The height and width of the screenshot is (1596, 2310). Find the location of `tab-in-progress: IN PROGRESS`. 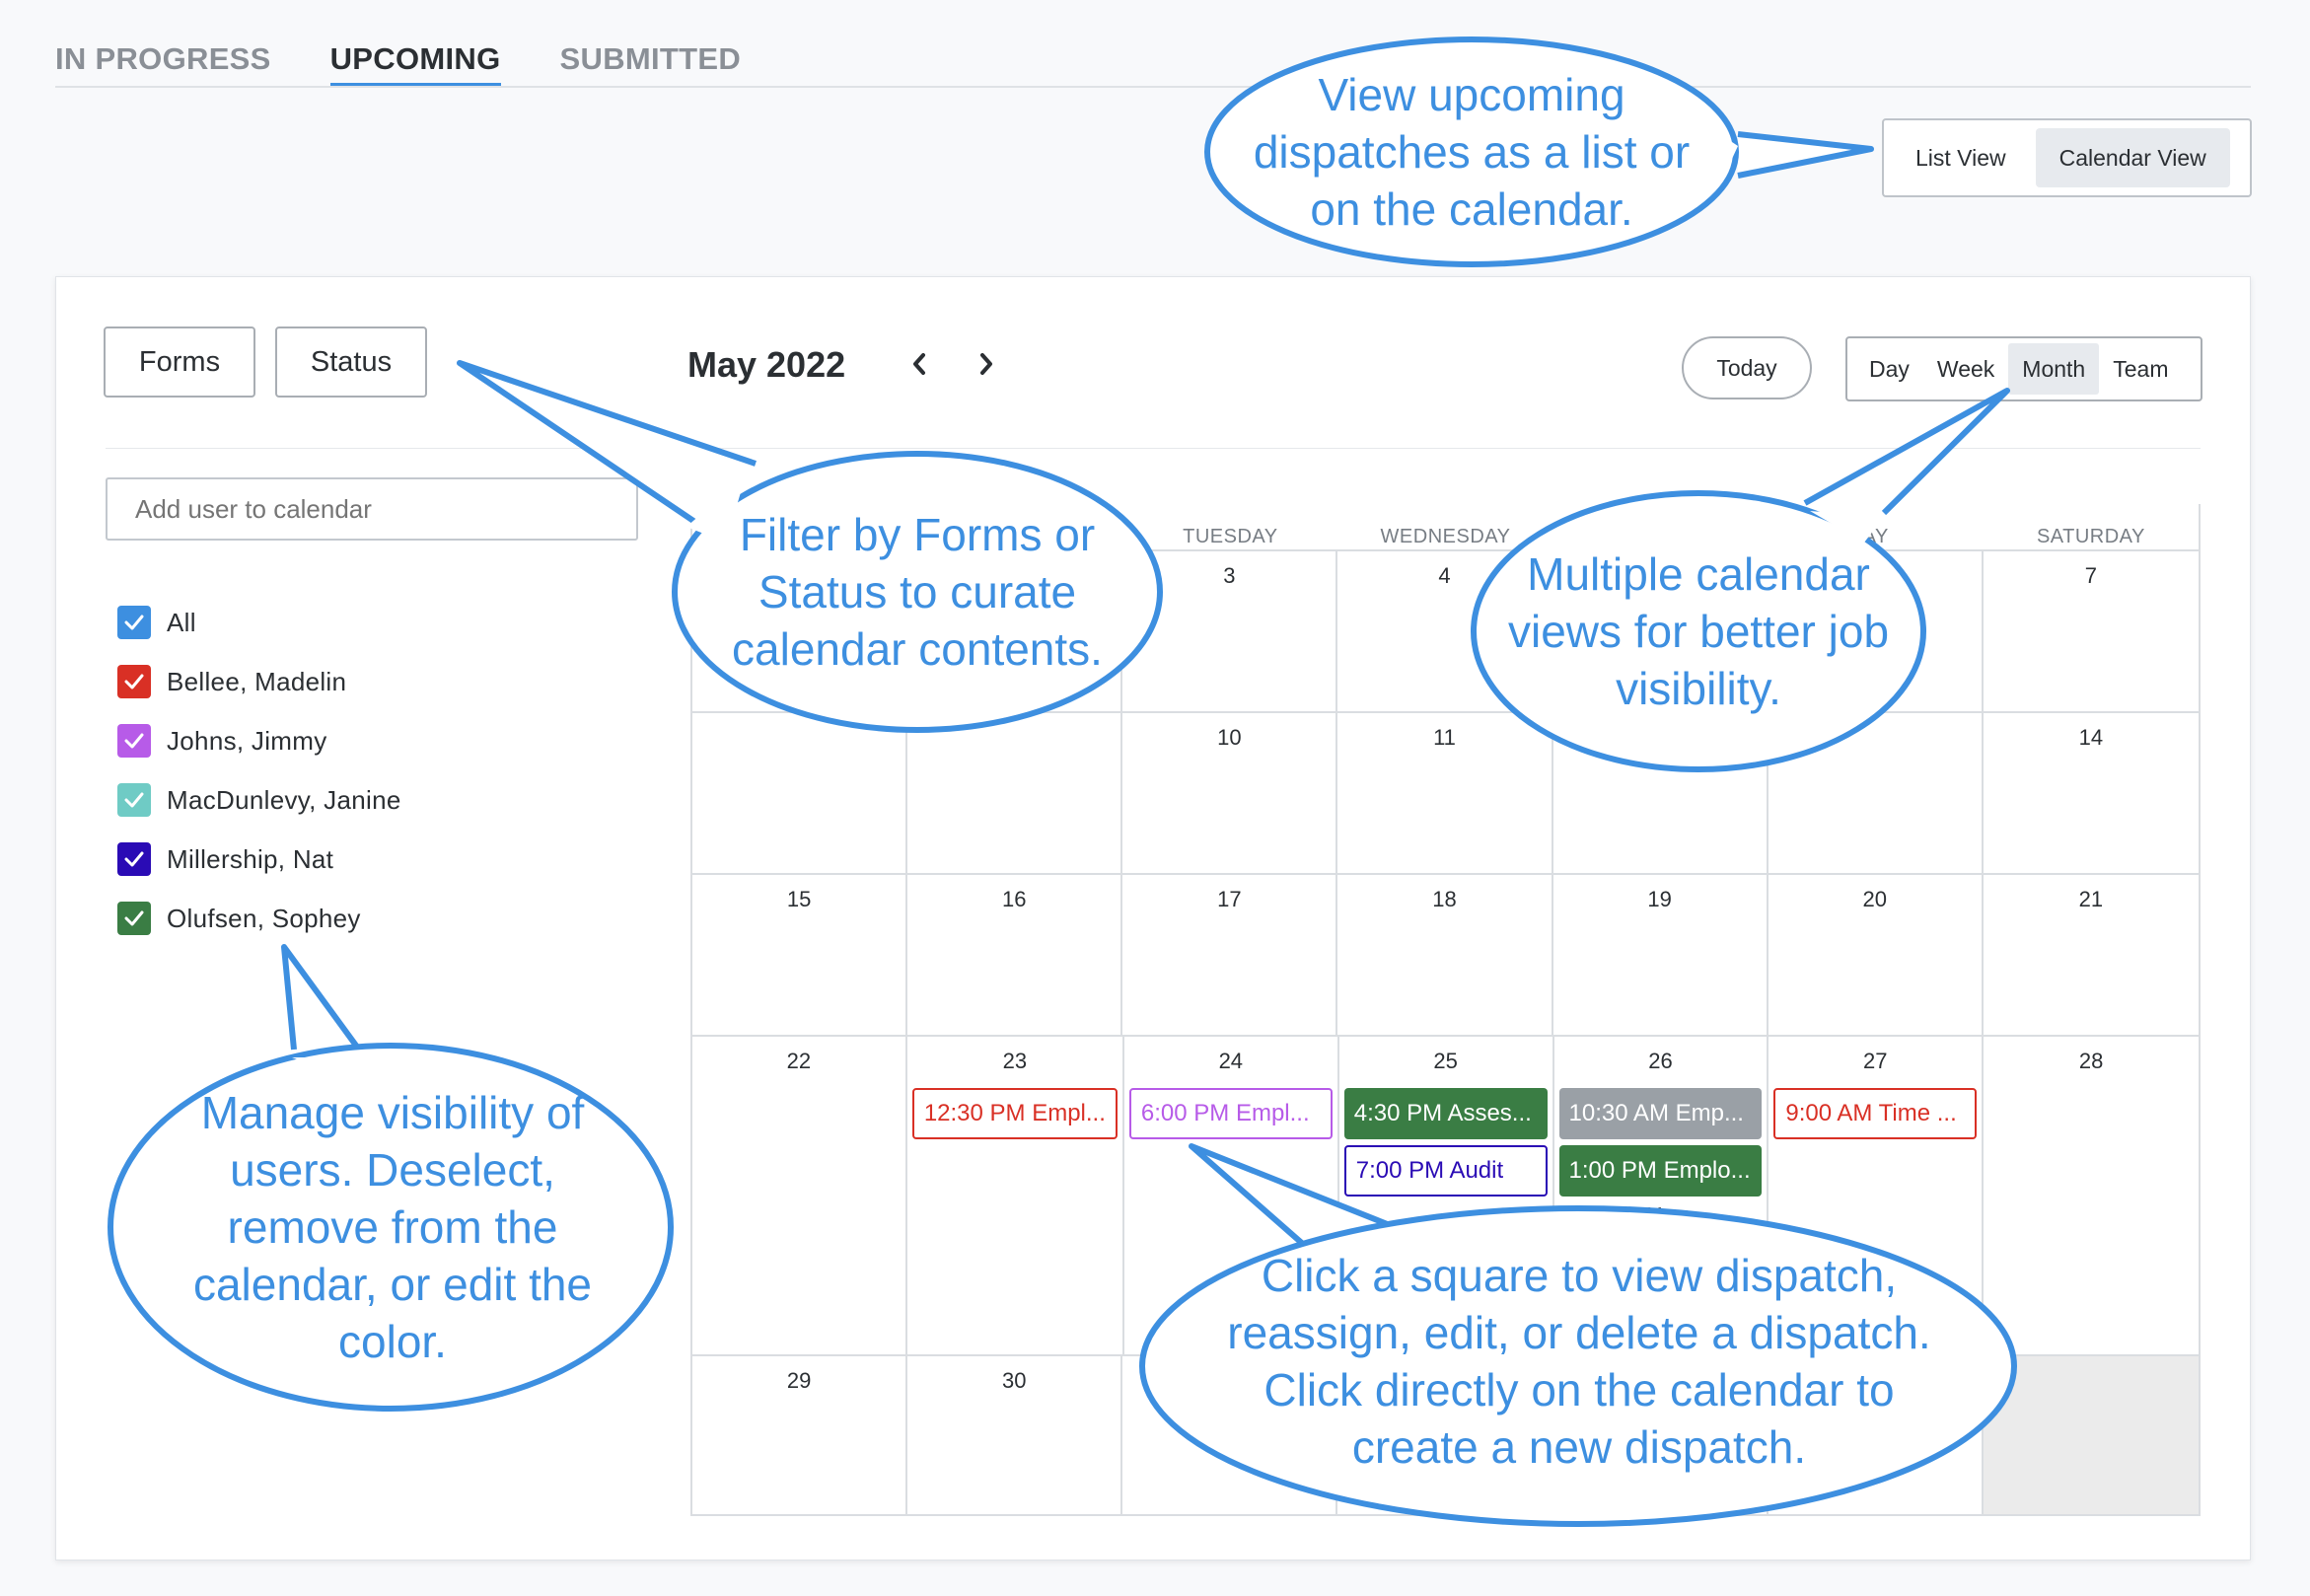

tab-in-progress: IN PROGRESS is located at coordinates (163, 57).